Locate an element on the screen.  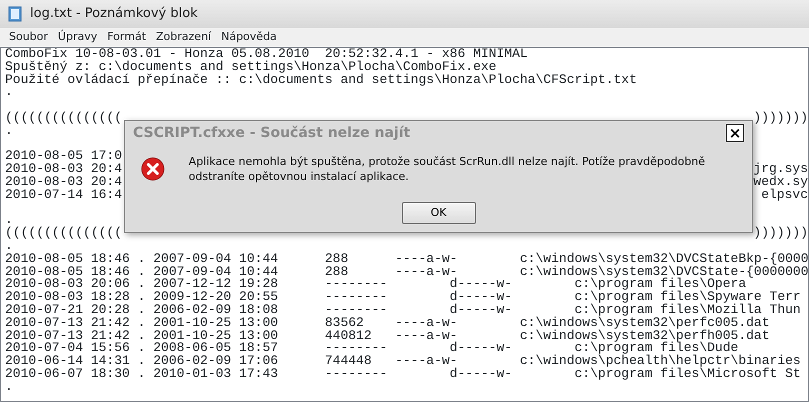
close-button: × is located at coordinates (735, 133).